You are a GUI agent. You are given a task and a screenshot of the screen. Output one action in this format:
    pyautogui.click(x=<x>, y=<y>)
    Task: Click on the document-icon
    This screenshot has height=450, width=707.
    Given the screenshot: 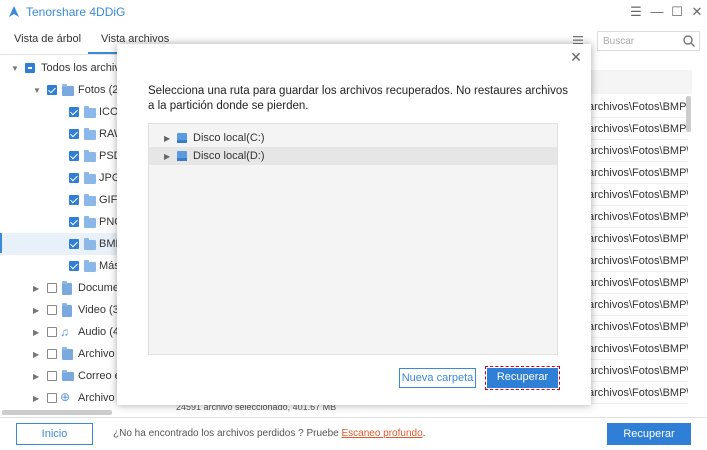 What is the action you would take?
    pyautogui.click(x=67, y=288)
    